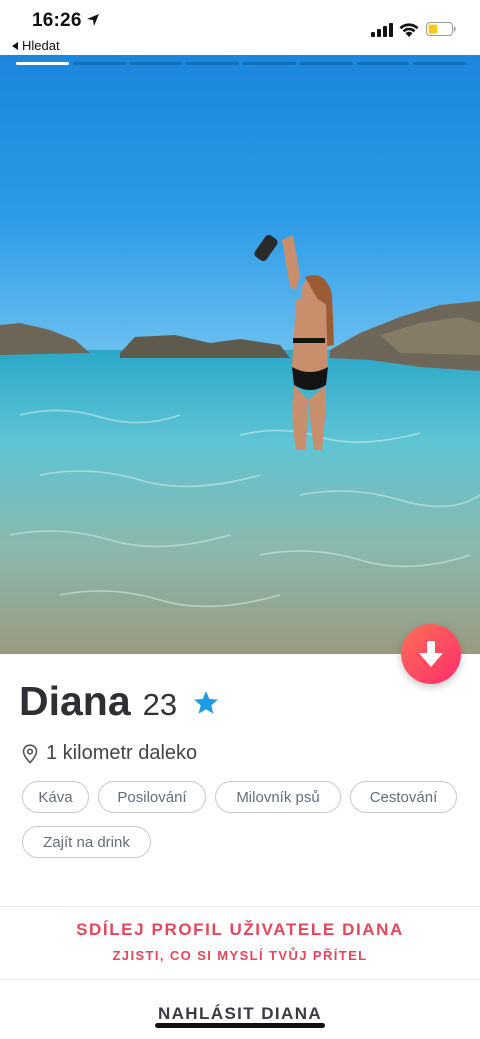 The width and height of the screenshot is (480, 1039). What do you see at coordinates (57, 20) in the screenshot?
I see `status-time: 16:26` at bounding box center [57, 20].